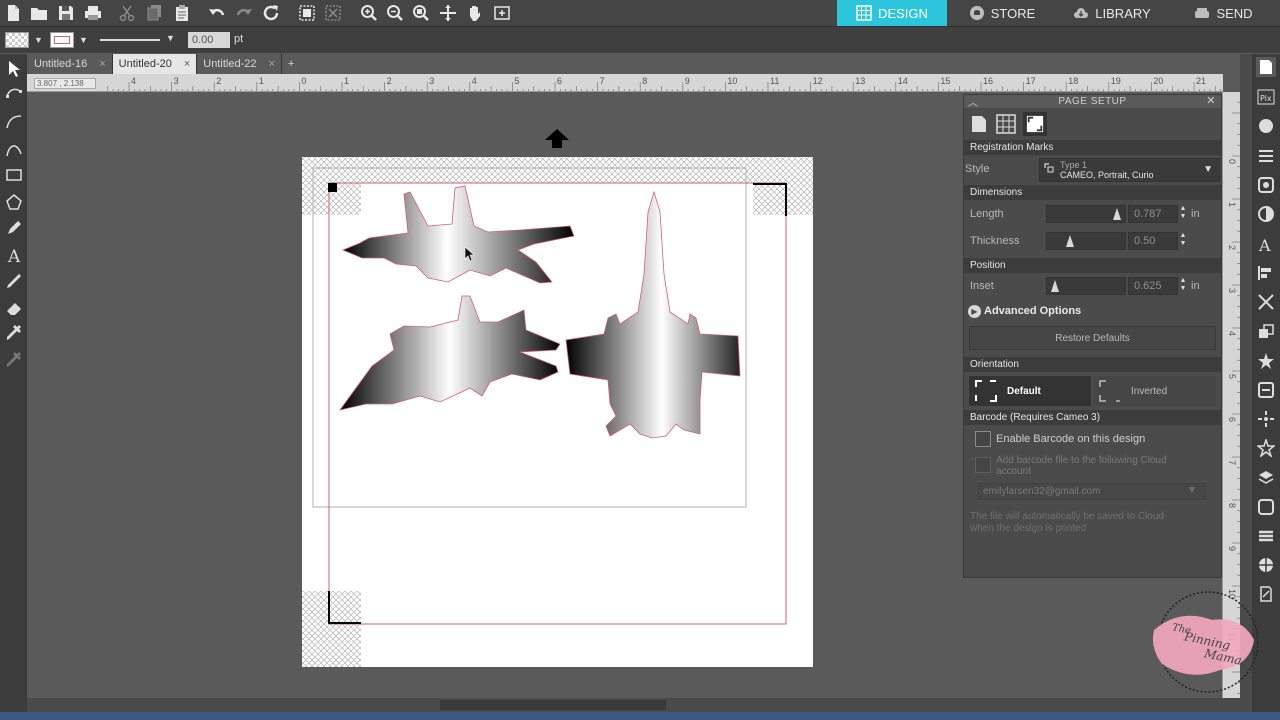 Image resolution: width=1280 pixels, height=720 pixels. Describe the element at coordinates (14, 202) in the screenshot. I see `polygon-tool-icon` at that location.